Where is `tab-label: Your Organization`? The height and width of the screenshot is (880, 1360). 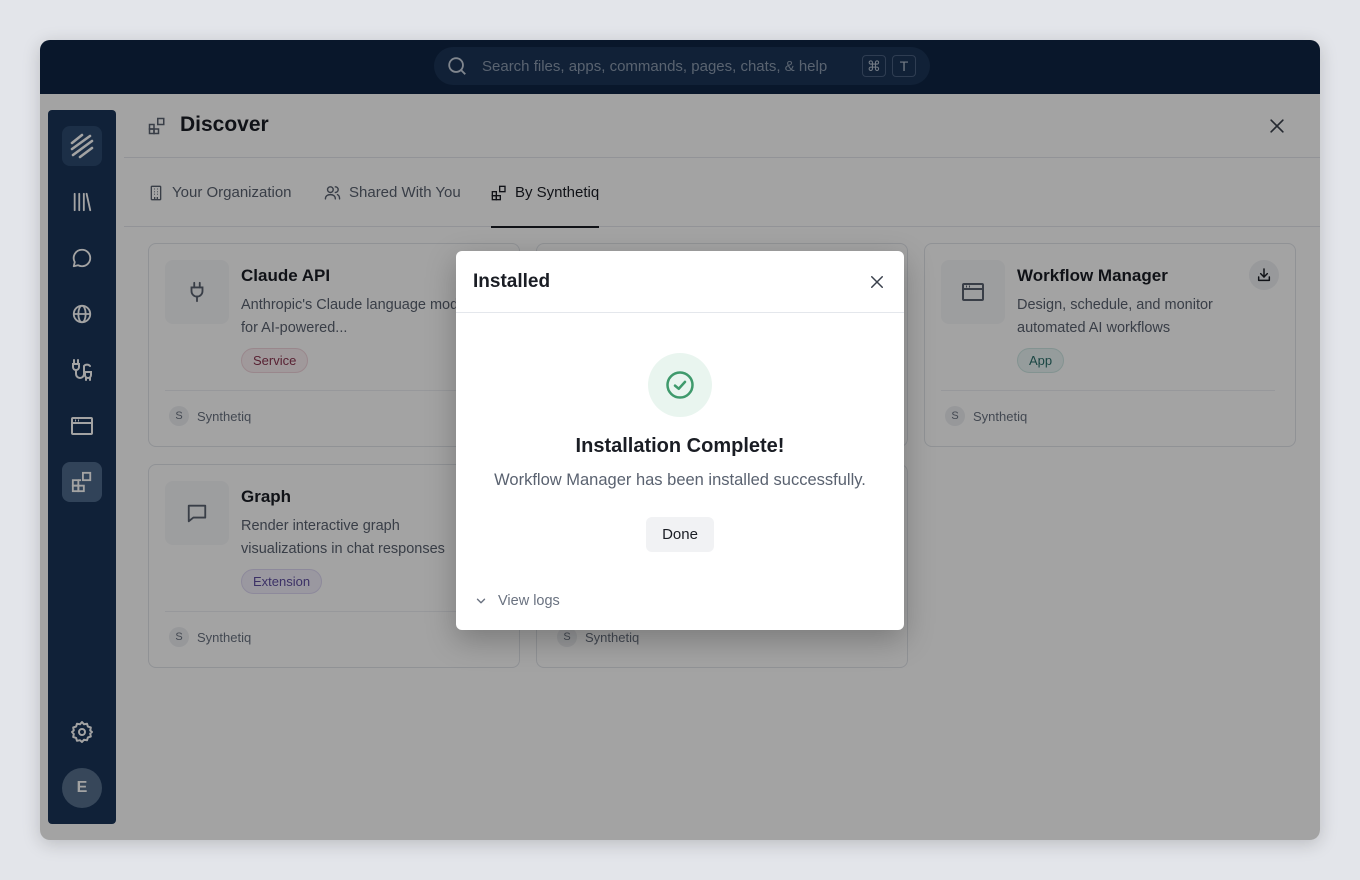
tab-label: Your Organization is located at coordinates (232, 192).